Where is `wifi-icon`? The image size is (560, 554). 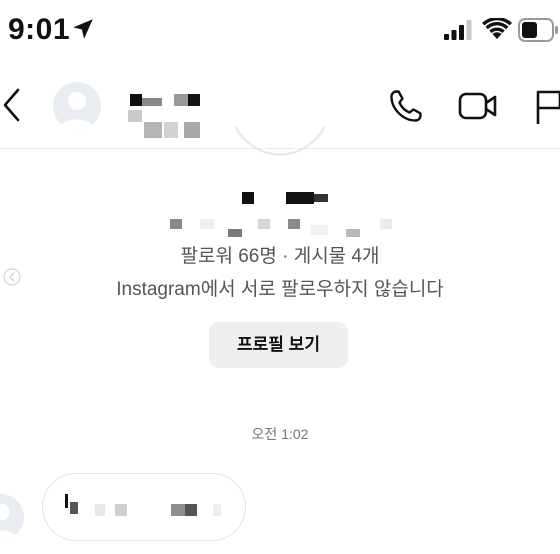 wifi-icon is located at coordinates (497, 28).